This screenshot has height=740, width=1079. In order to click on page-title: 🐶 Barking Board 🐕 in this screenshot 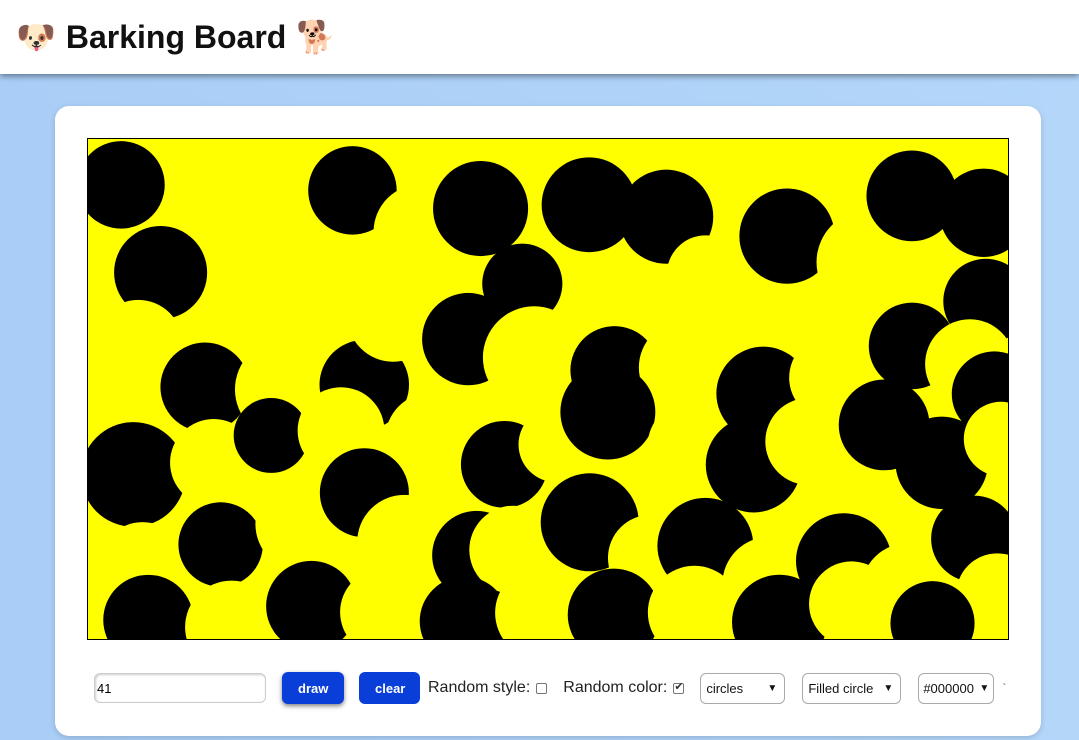, I will do `click(176, 37)`.